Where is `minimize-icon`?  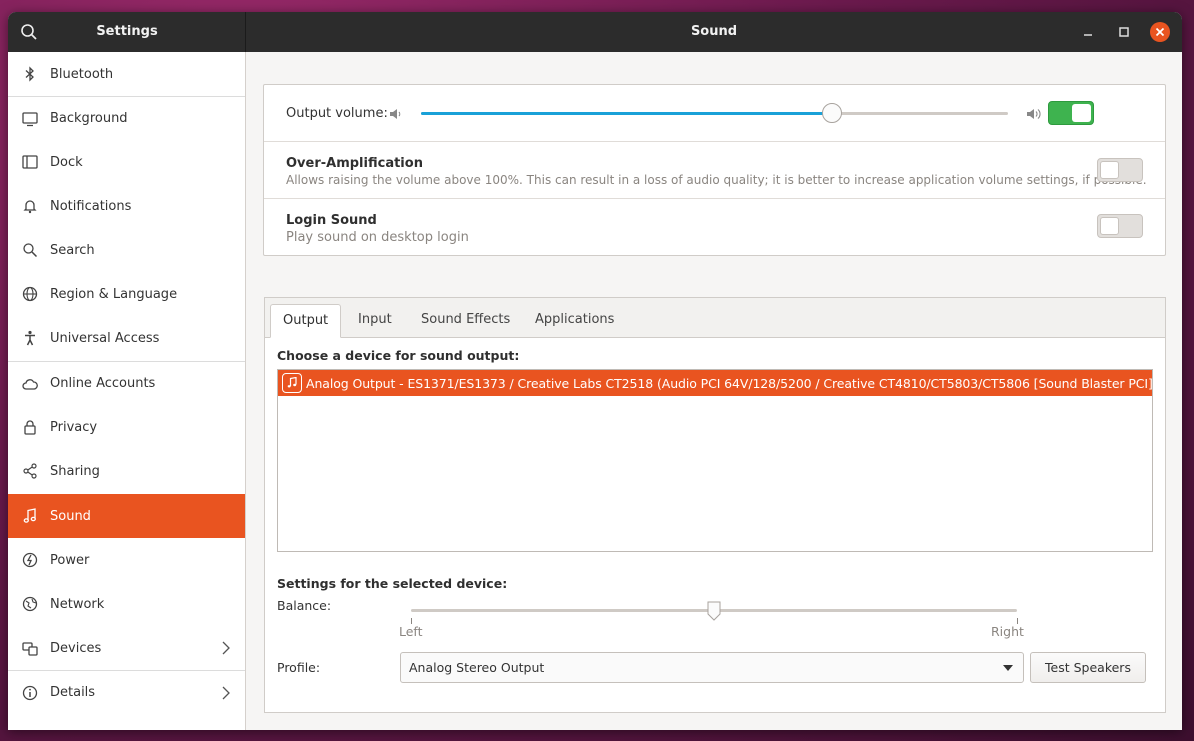 minimize-icon is located at coordinates (1088, 32).